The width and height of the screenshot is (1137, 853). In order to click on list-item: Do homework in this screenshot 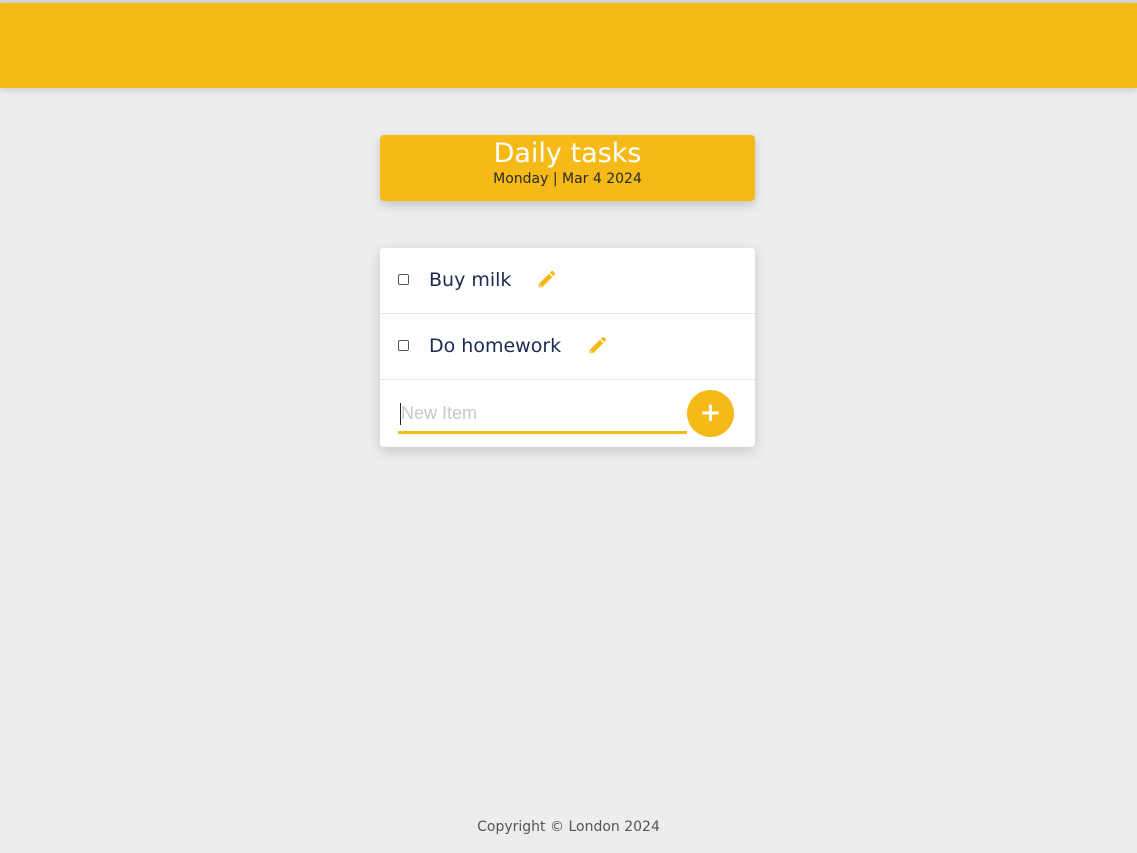, I will do `click(567, 347)`.